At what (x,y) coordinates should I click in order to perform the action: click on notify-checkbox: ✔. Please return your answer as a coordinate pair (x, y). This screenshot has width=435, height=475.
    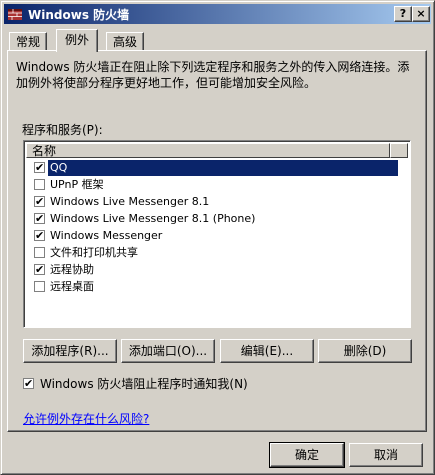
    Looking at the image, I should click on (28, 383).